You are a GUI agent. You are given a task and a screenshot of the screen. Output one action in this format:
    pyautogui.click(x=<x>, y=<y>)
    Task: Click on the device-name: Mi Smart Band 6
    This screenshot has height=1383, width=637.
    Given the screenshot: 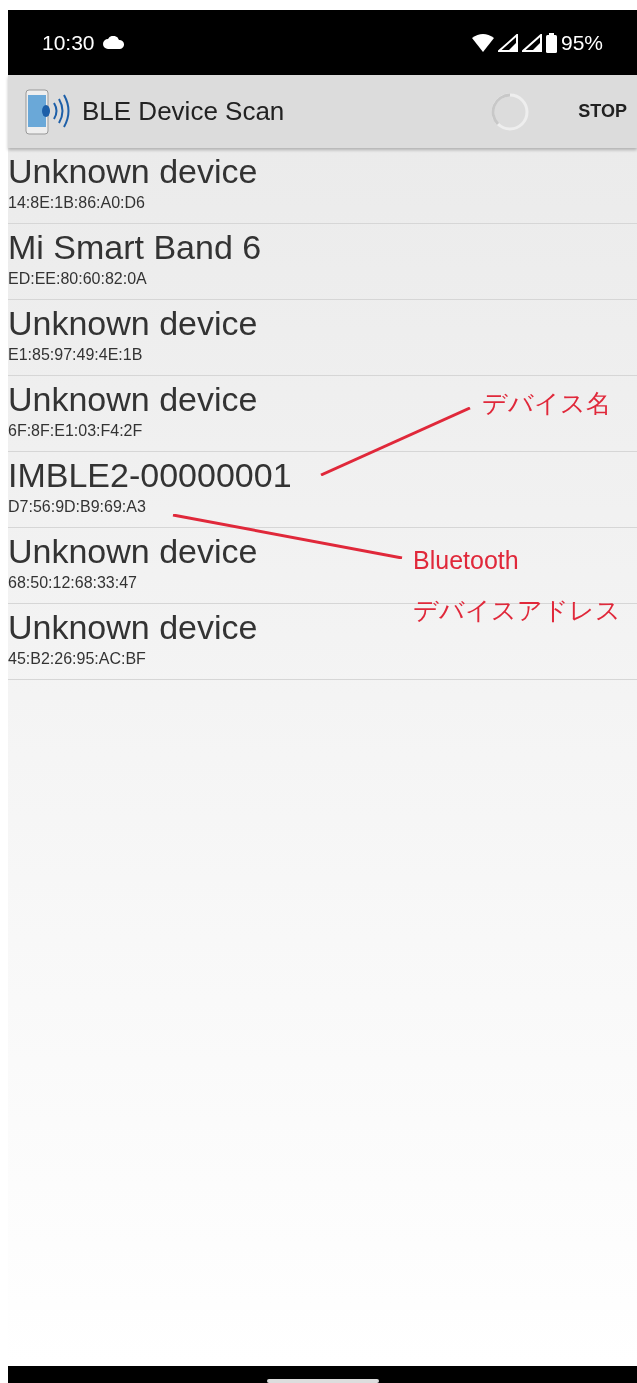 What is the action you would take?
    pyautogui.click(x=135, y=247)
    